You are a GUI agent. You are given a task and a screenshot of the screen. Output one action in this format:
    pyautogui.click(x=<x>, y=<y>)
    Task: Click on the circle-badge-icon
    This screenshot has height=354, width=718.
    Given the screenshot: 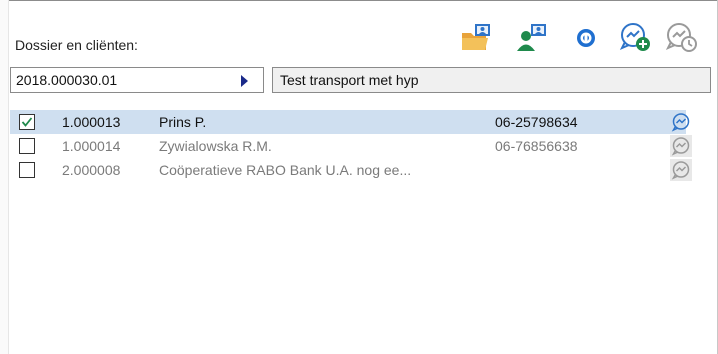 What is the action you would take?
    pyautogui.click(x=586, y=37)
    